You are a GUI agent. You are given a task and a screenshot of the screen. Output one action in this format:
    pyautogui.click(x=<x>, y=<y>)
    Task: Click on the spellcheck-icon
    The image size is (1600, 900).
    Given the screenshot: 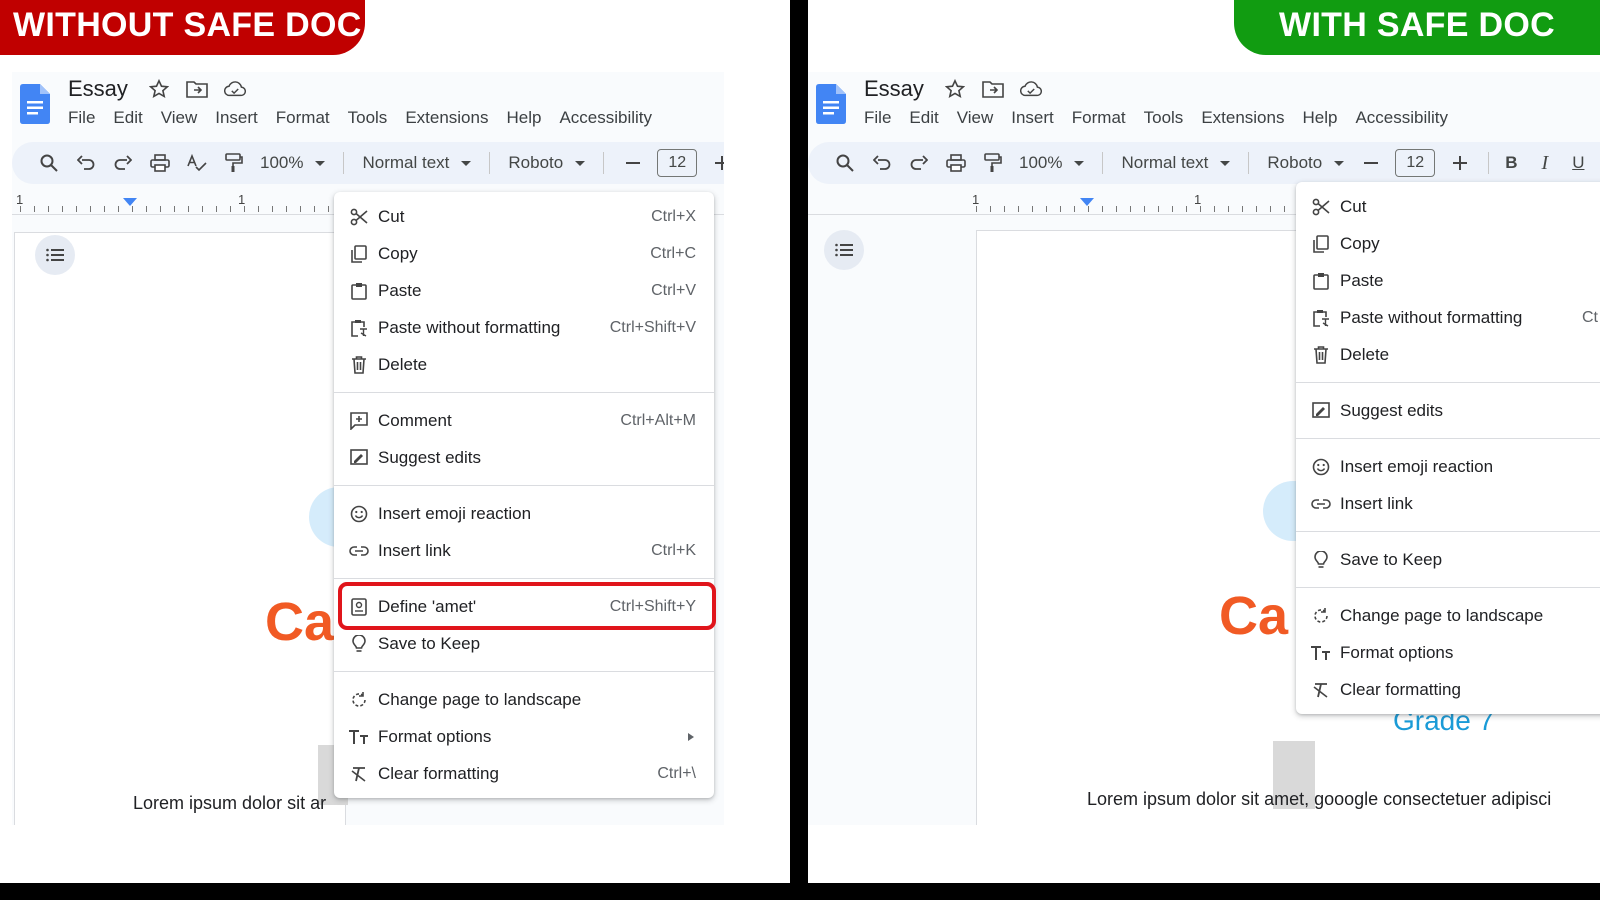 What is the action you would take?
    pyautogui.click(x=196, y=163)
    